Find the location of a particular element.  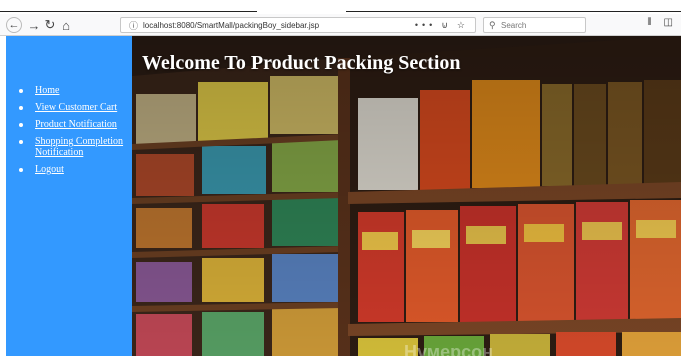

product-notification-link: Product Notification is located at coordinates (85, 124).